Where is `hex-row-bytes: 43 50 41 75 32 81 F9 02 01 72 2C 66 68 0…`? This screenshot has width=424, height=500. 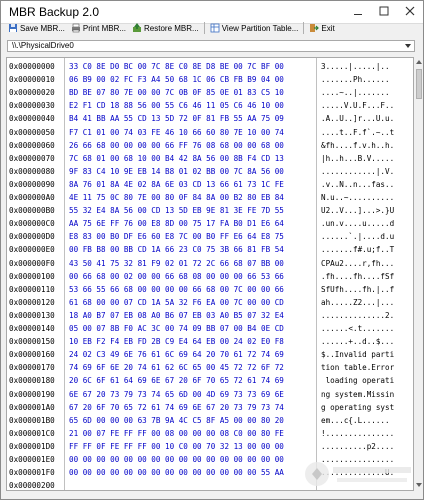 hex-row-bytes: 43 50 41 75 32 81 F9 02 01 72 2C 66 68 0… is located at coordinates (176, 263).